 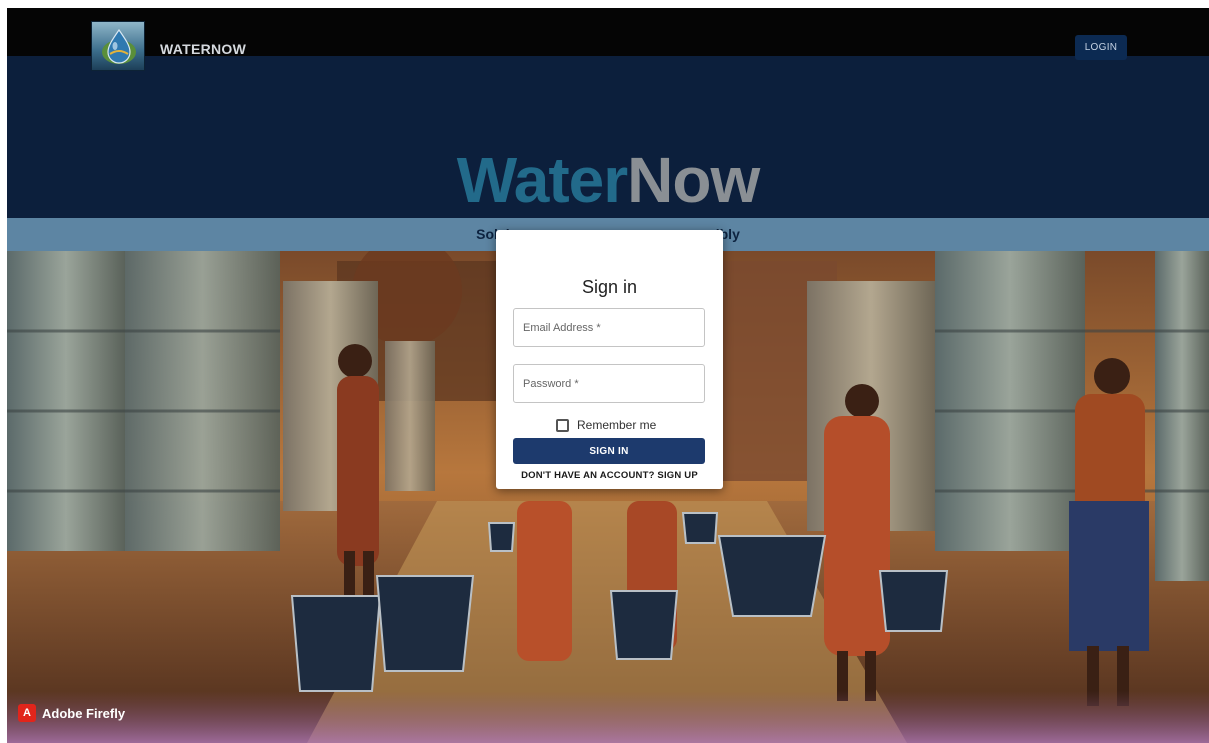 What do you see at coordinates (1101, 47) in the screenshot?
I see `login-button: LOGIN` at bounding box center [1101, 47].